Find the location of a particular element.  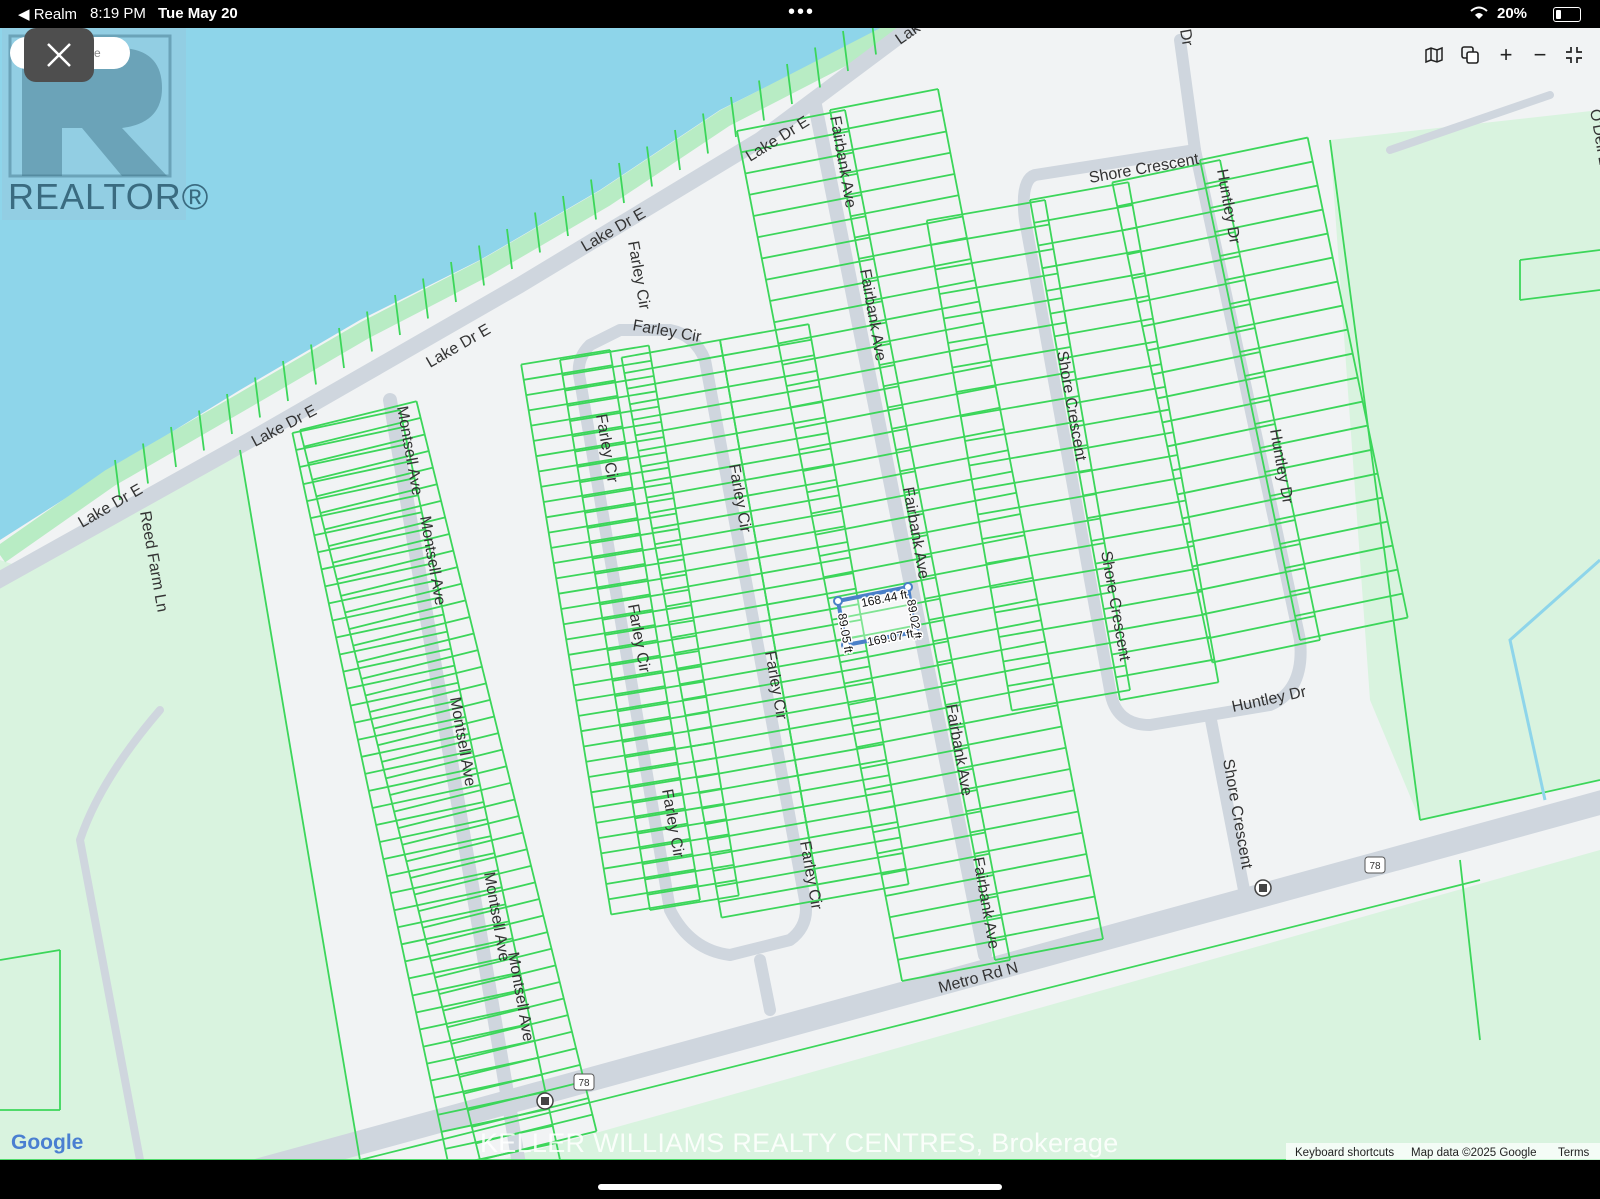

terms-link: Terms is located at coordinates (1573, 1153).